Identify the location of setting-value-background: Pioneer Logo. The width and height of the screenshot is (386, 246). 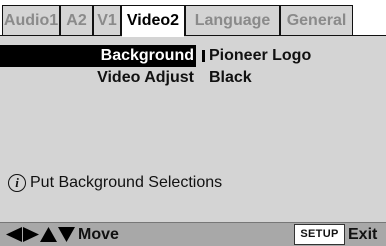
(260, 56).